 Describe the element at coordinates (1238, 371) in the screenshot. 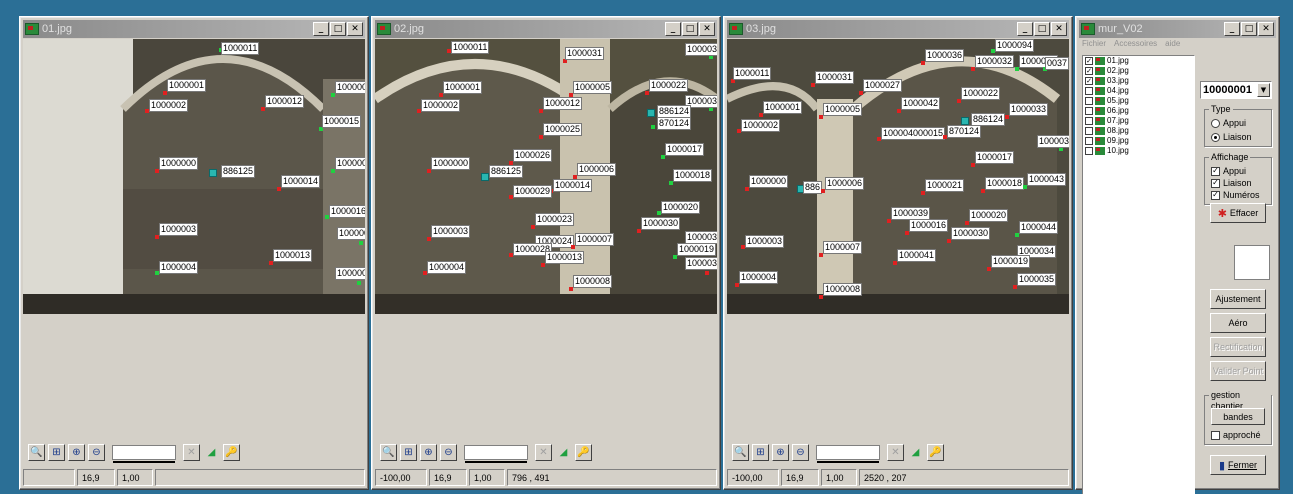

I see `valider-point-button: Valider Point` at that location.